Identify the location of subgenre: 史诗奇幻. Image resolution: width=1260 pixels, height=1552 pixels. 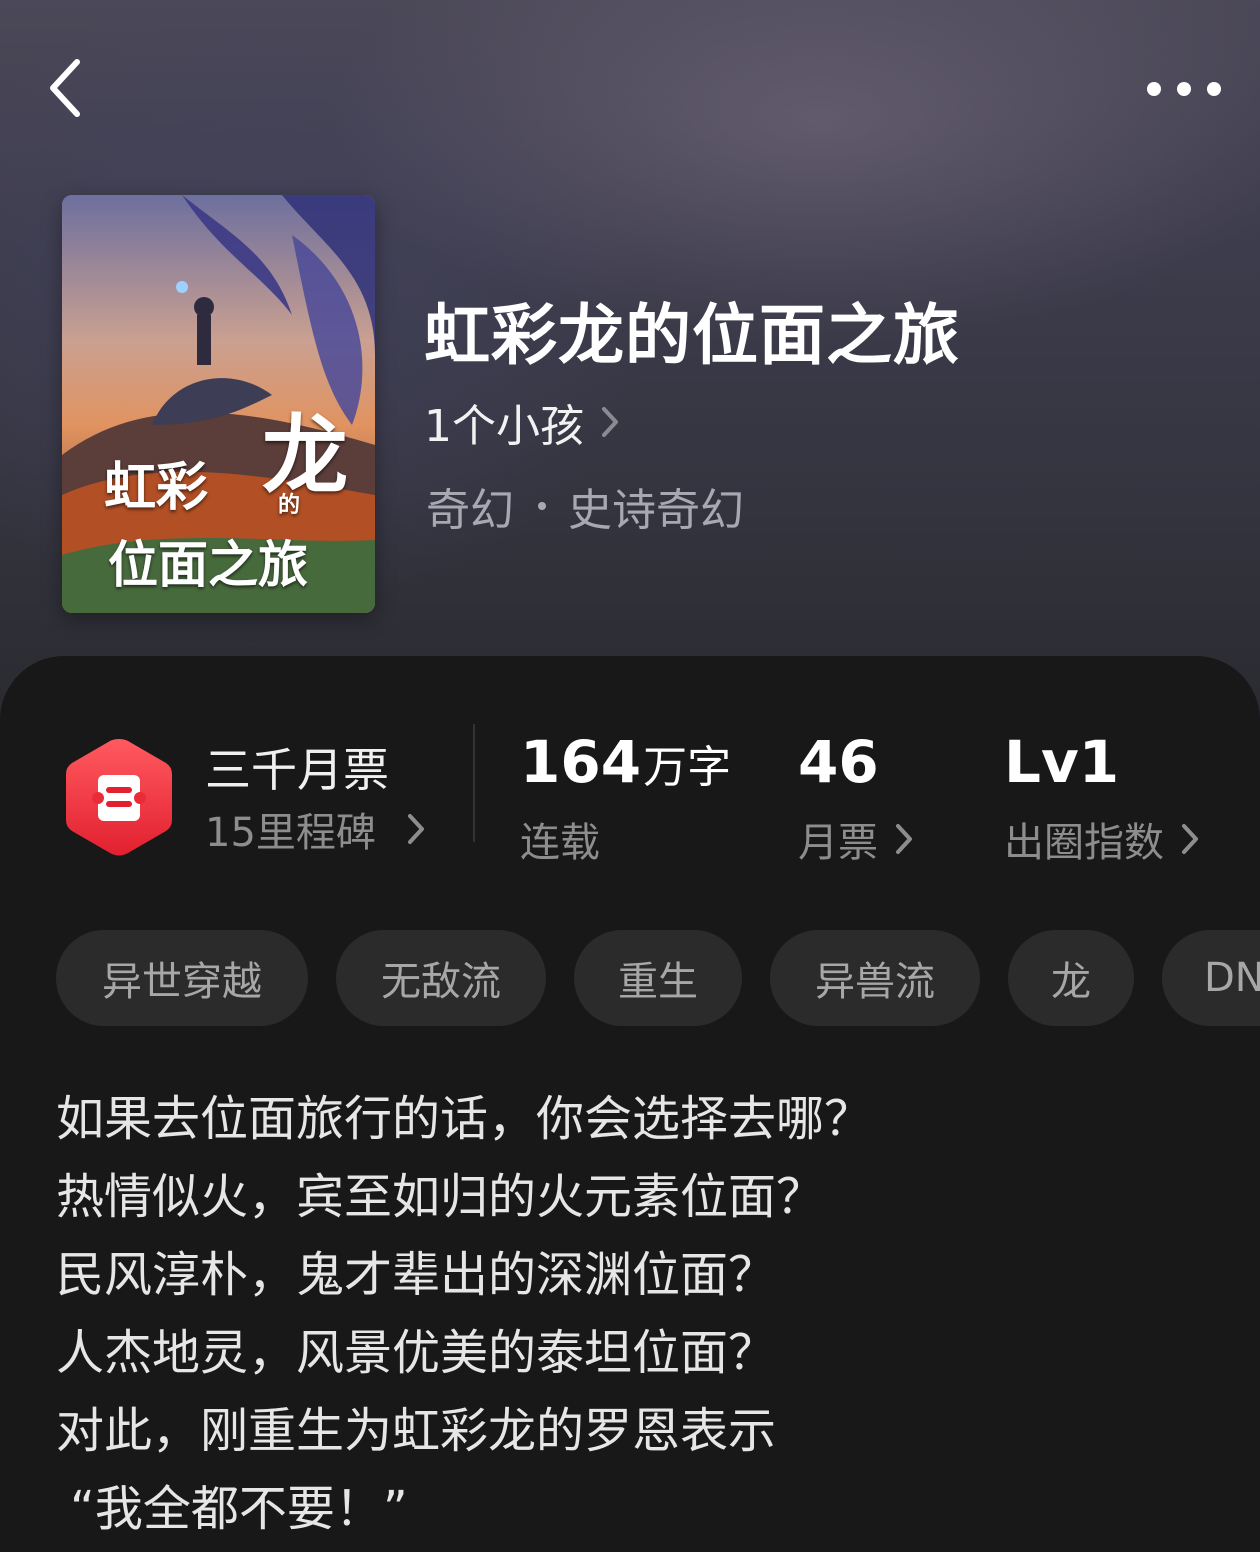
(656, 510).